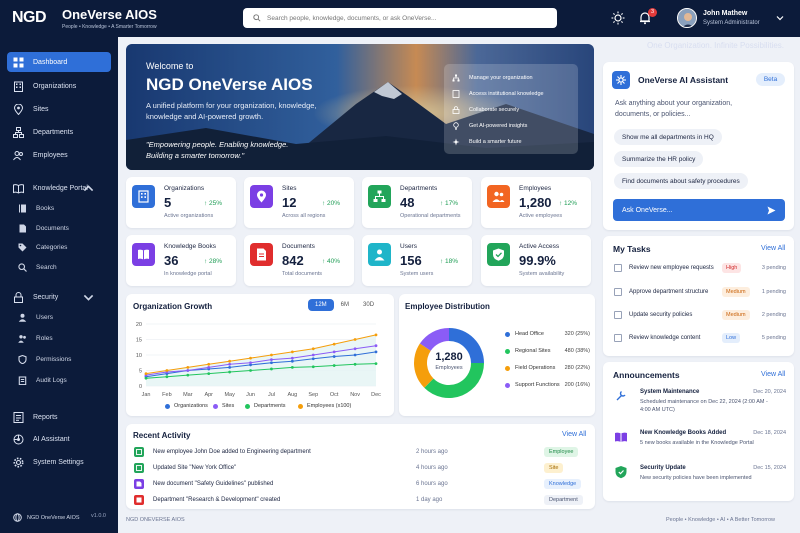  I want to click on stat-card-active-access: Active Access 99.9% System availability, so click(536, 260).